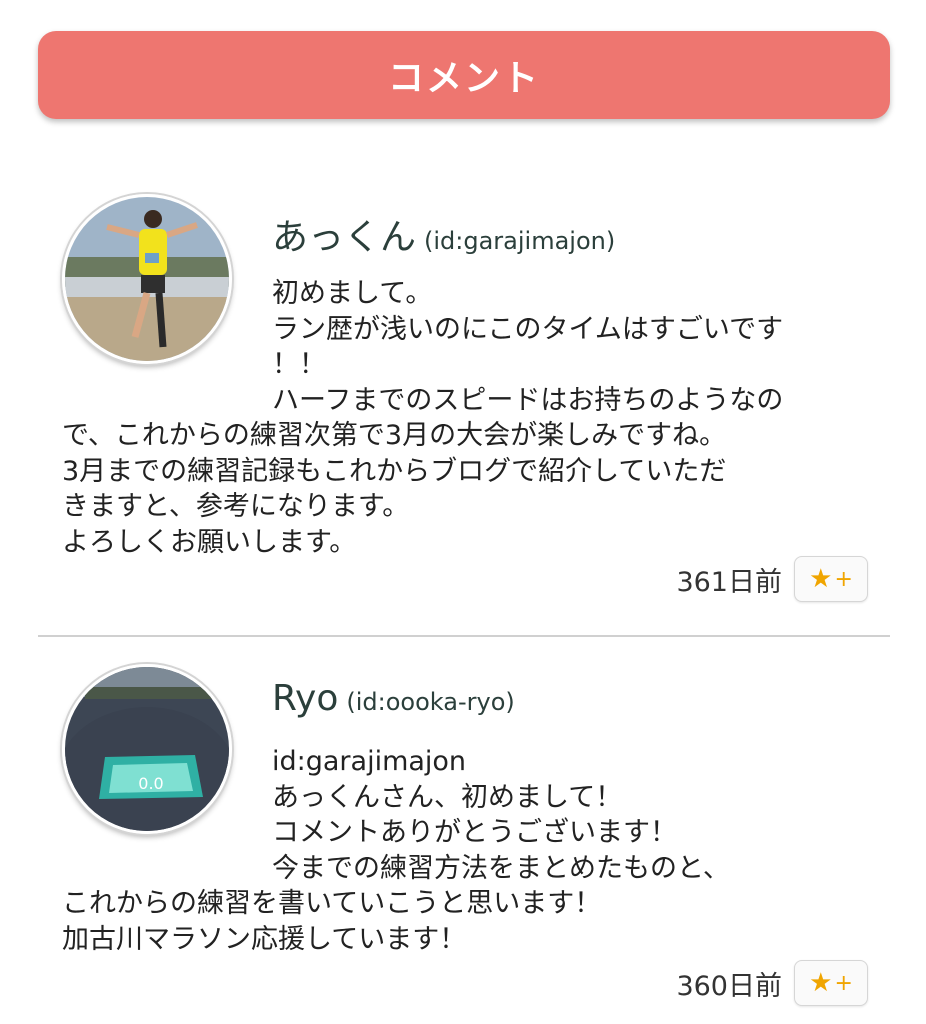  I want to click on commenter-header: Ryo (id:oooka-ryo), so click(393, 698).